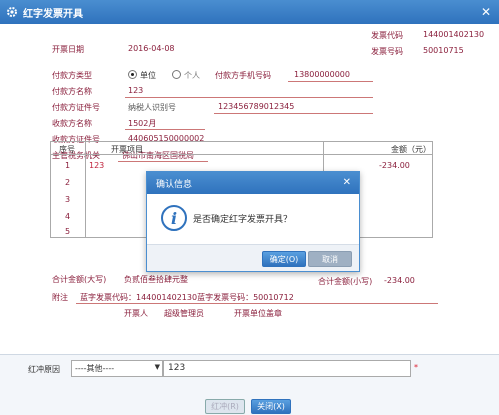 The height and width of the screenshot is (415, 499). What do you see at coordinates (184, 313) in the screenshot?
I see `issuer-value: 超级管理员` at bounding box center [184, 313].